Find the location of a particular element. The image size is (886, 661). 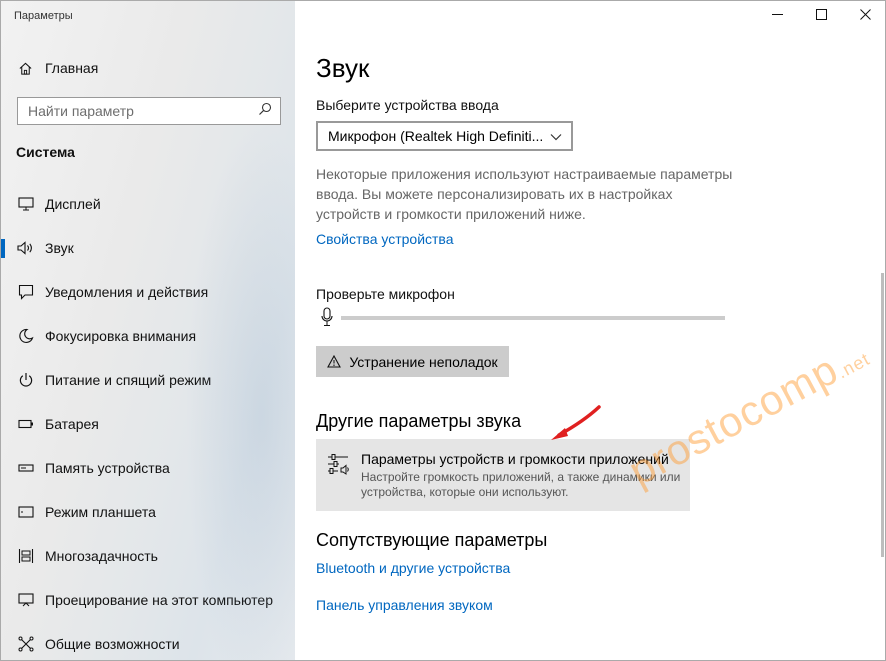

sidebar-item-storage: Память устройства is located at coordinates (148, 468).